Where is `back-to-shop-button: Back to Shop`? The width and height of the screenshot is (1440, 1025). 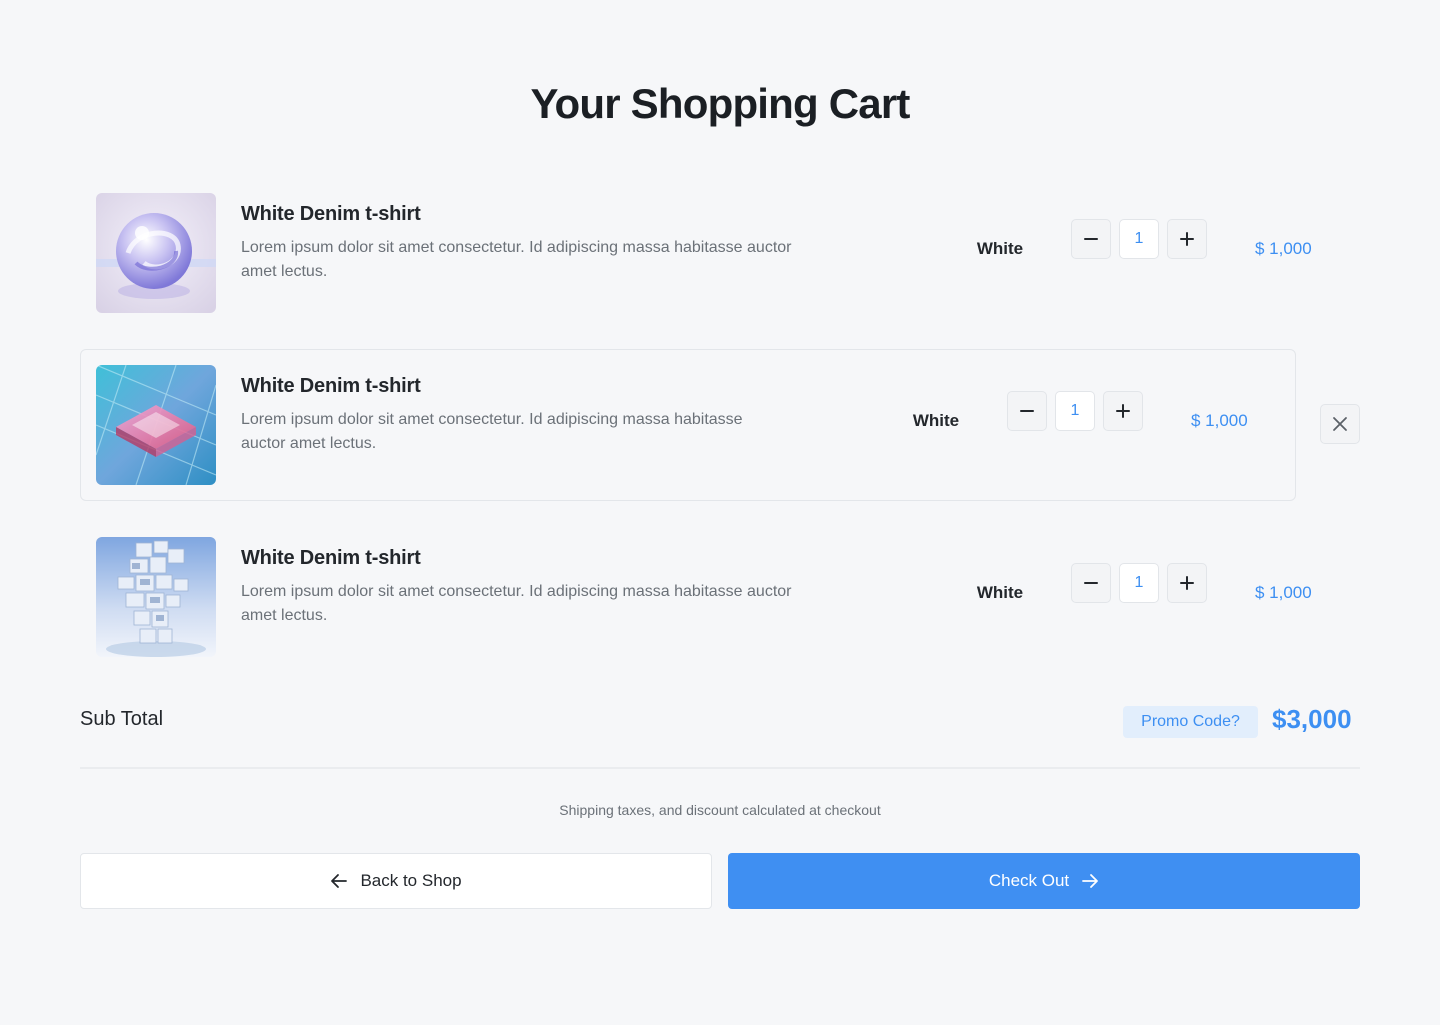
back-to-shop-button: Back to Shop is located at coordinates (396, 881).